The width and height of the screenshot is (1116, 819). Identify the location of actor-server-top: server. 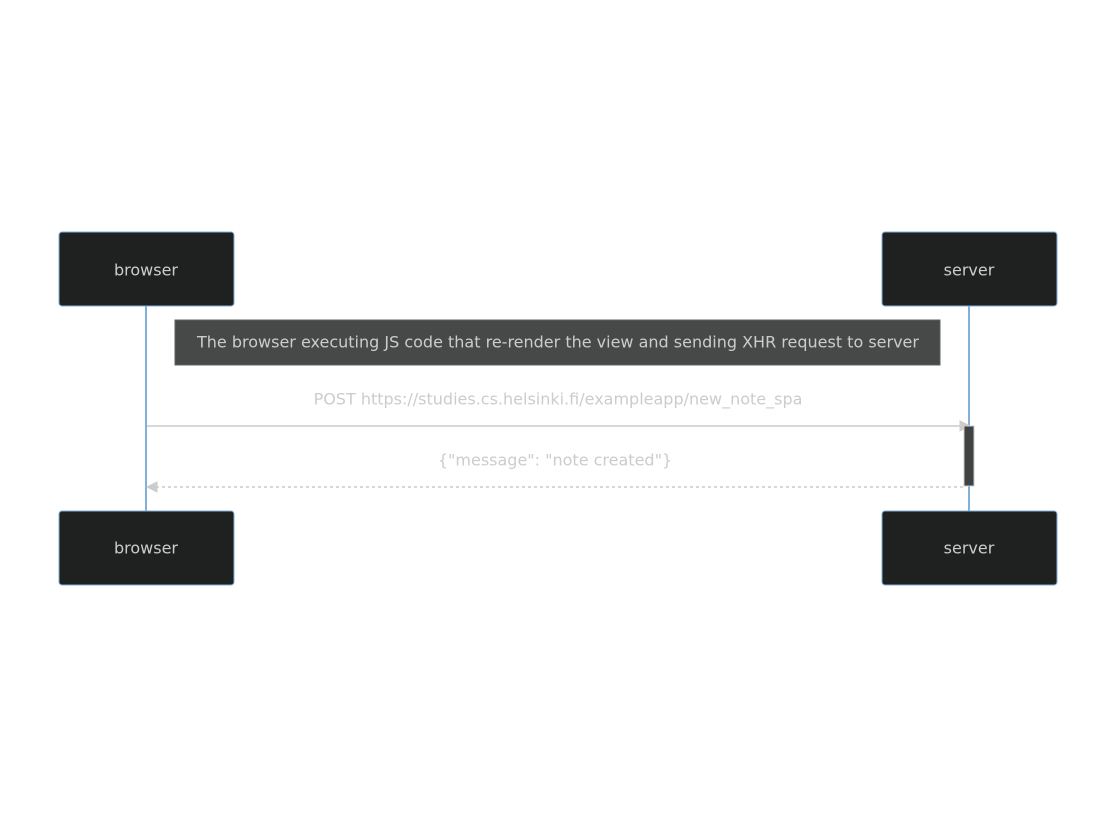
(969, 269).